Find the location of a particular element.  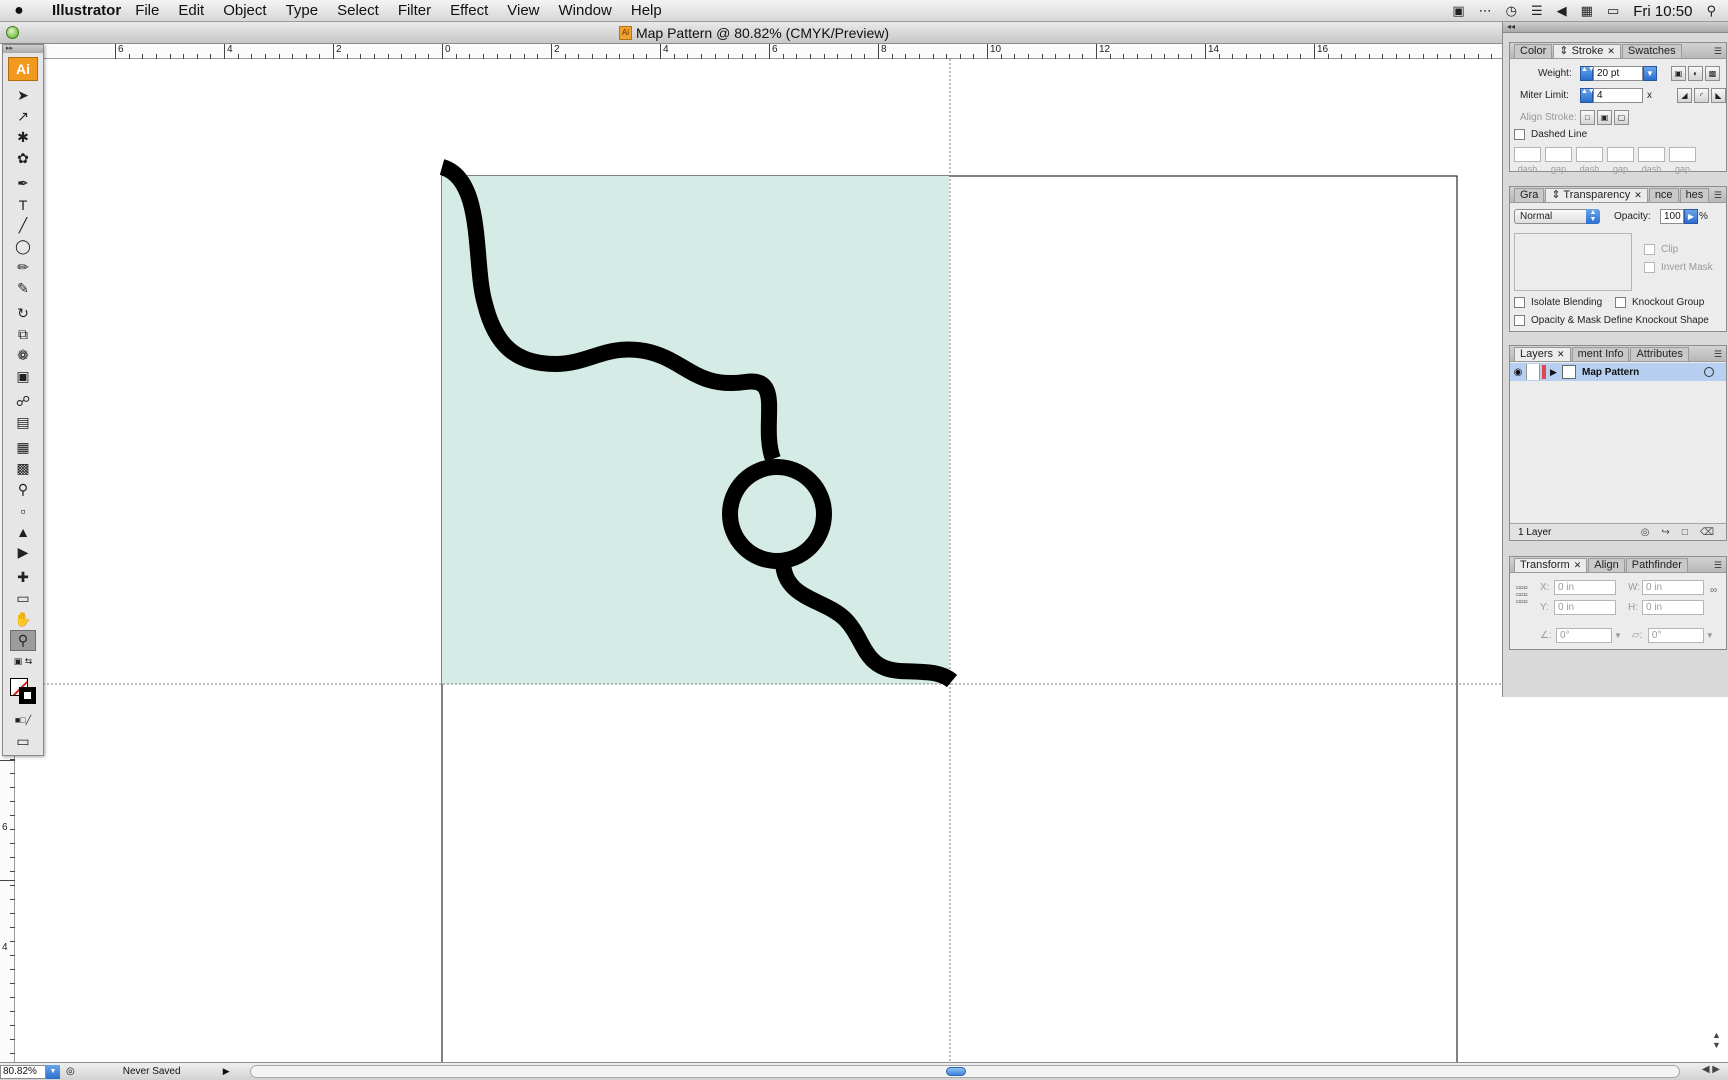

spotlight-search-icon: ⚲ is located at coordinates (1711, 11).